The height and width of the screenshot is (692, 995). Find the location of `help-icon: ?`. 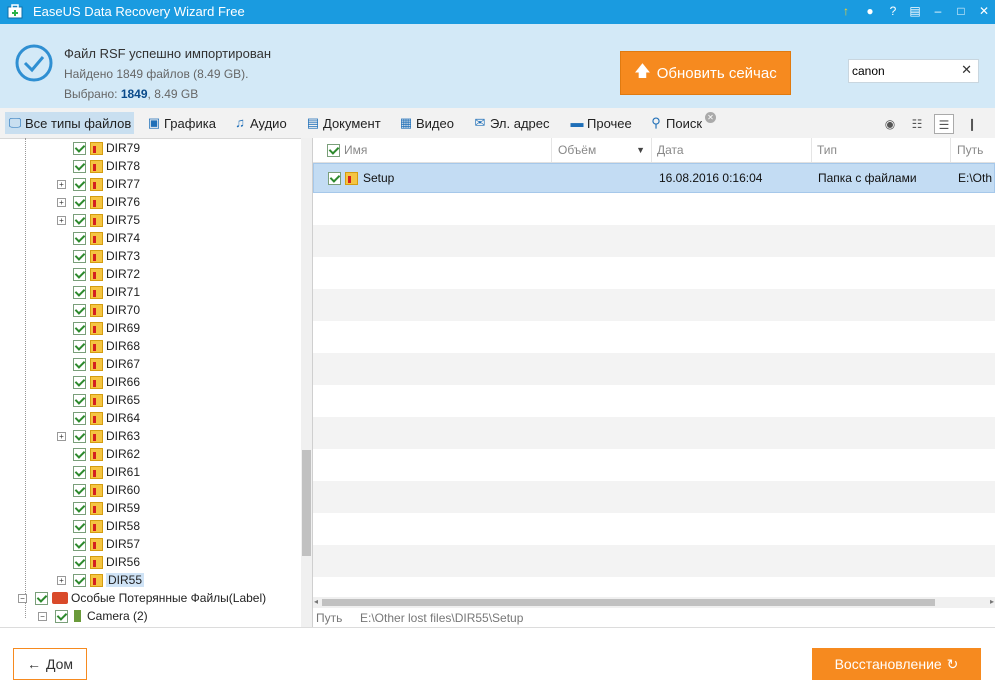

help-icon: ? is located at coordinates (893, 11).